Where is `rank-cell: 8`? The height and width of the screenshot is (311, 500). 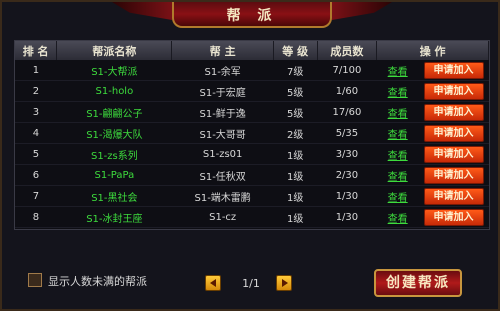
rank-cell: 8 is located at coordinates (36, 217).